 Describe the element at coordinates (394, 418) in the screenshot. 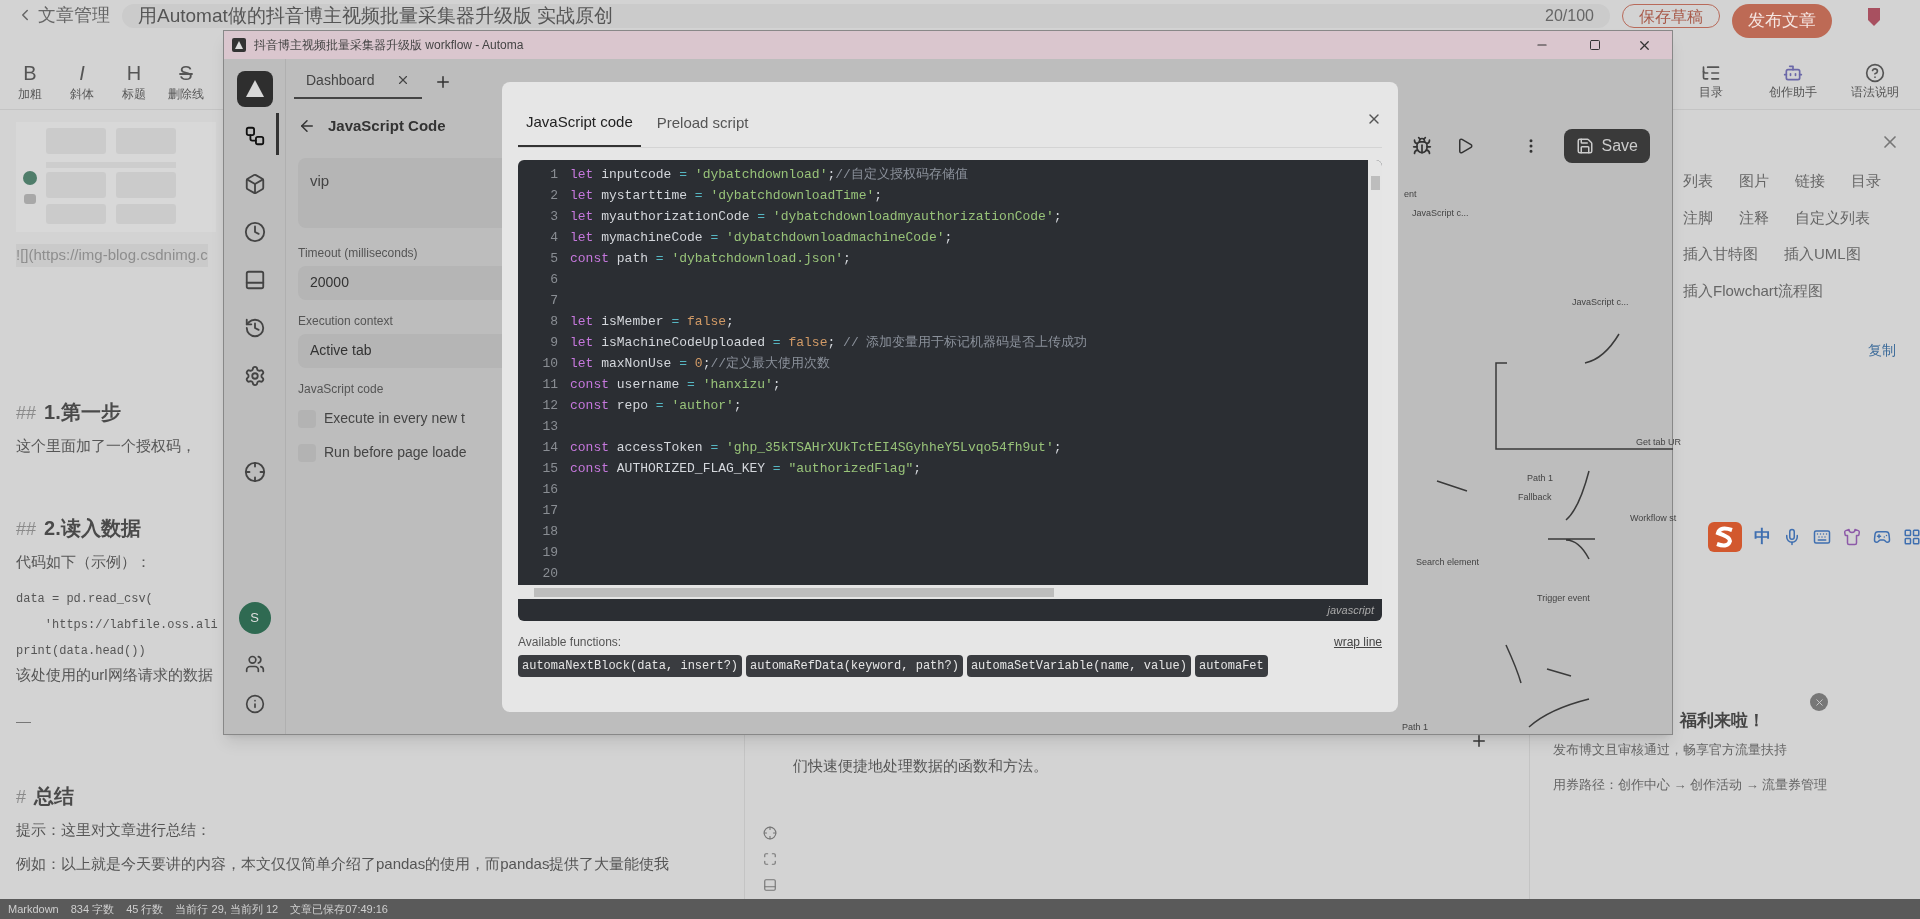

I see `option-label: Execute in every new t` at that location.